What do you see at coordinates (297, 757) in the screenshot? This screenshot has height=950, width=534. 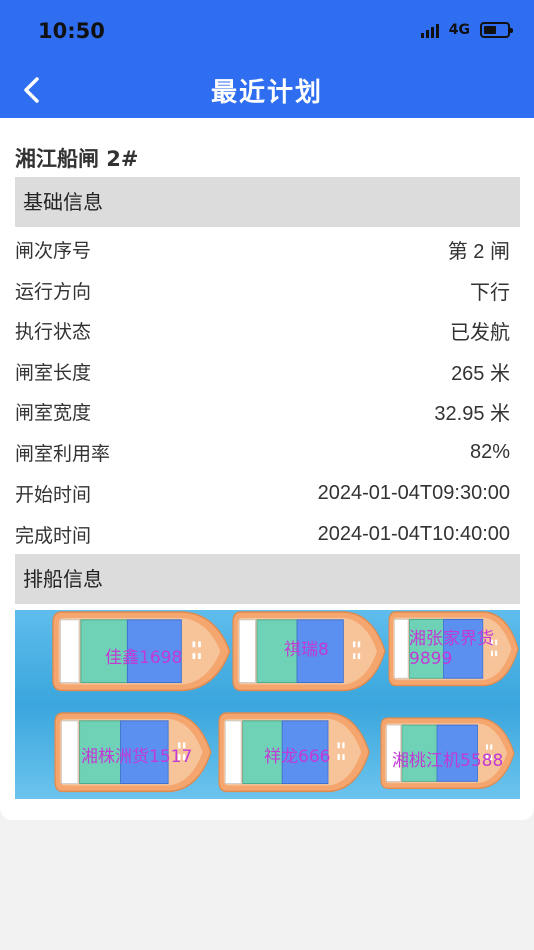 I see `ship-name-label: 祥龙666` at bounding box center [297, 757].